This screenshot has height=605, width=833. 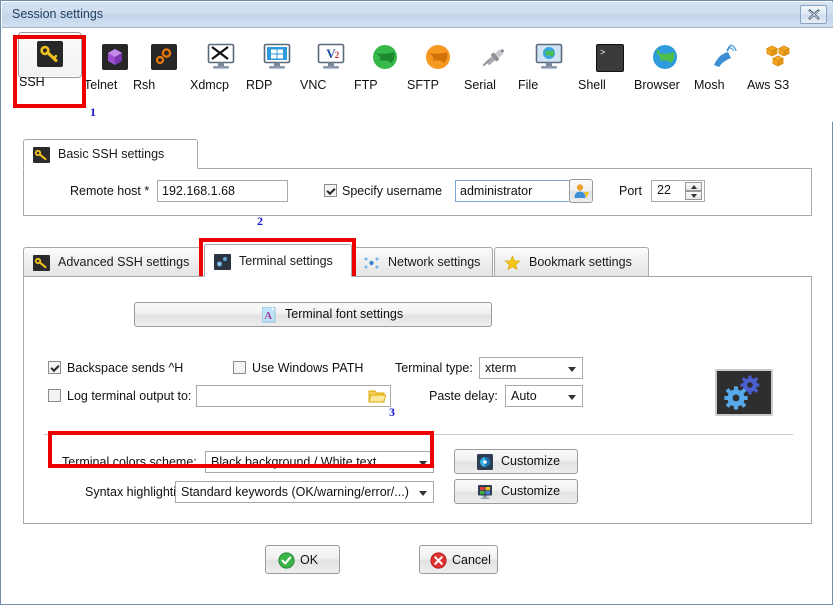 I want to click on session-type-aws-s3: Aws S3, so click(x=778, y=64).